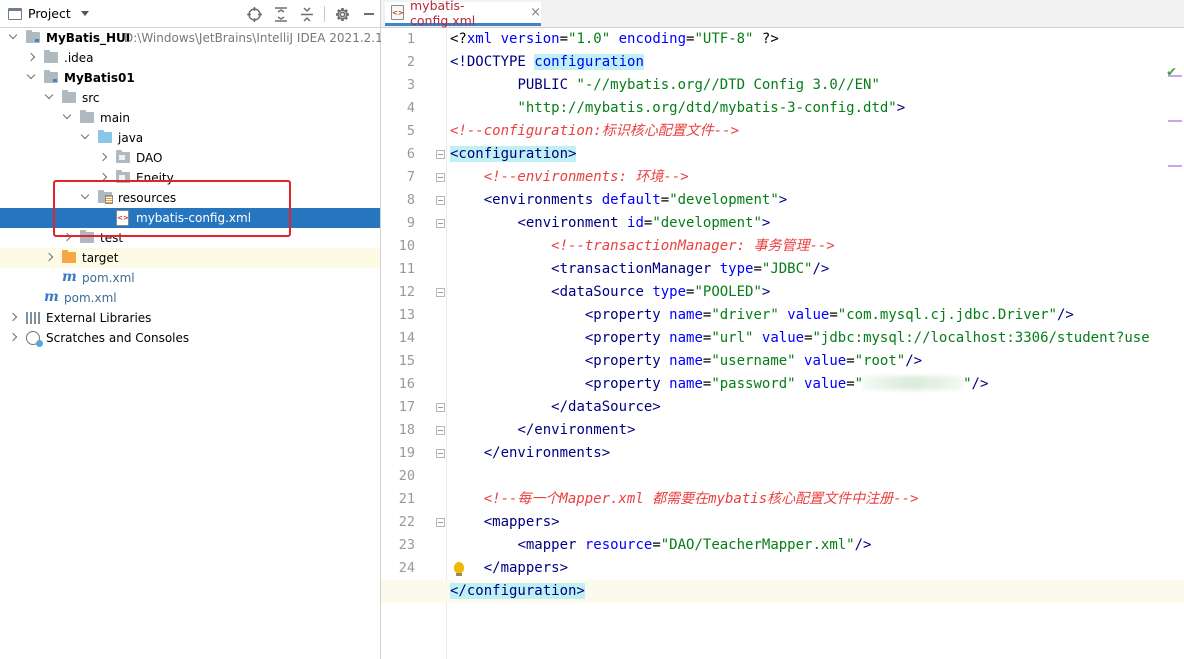  I want to click on code-line: <!DOCTYPE configuration, so click(817, 62).